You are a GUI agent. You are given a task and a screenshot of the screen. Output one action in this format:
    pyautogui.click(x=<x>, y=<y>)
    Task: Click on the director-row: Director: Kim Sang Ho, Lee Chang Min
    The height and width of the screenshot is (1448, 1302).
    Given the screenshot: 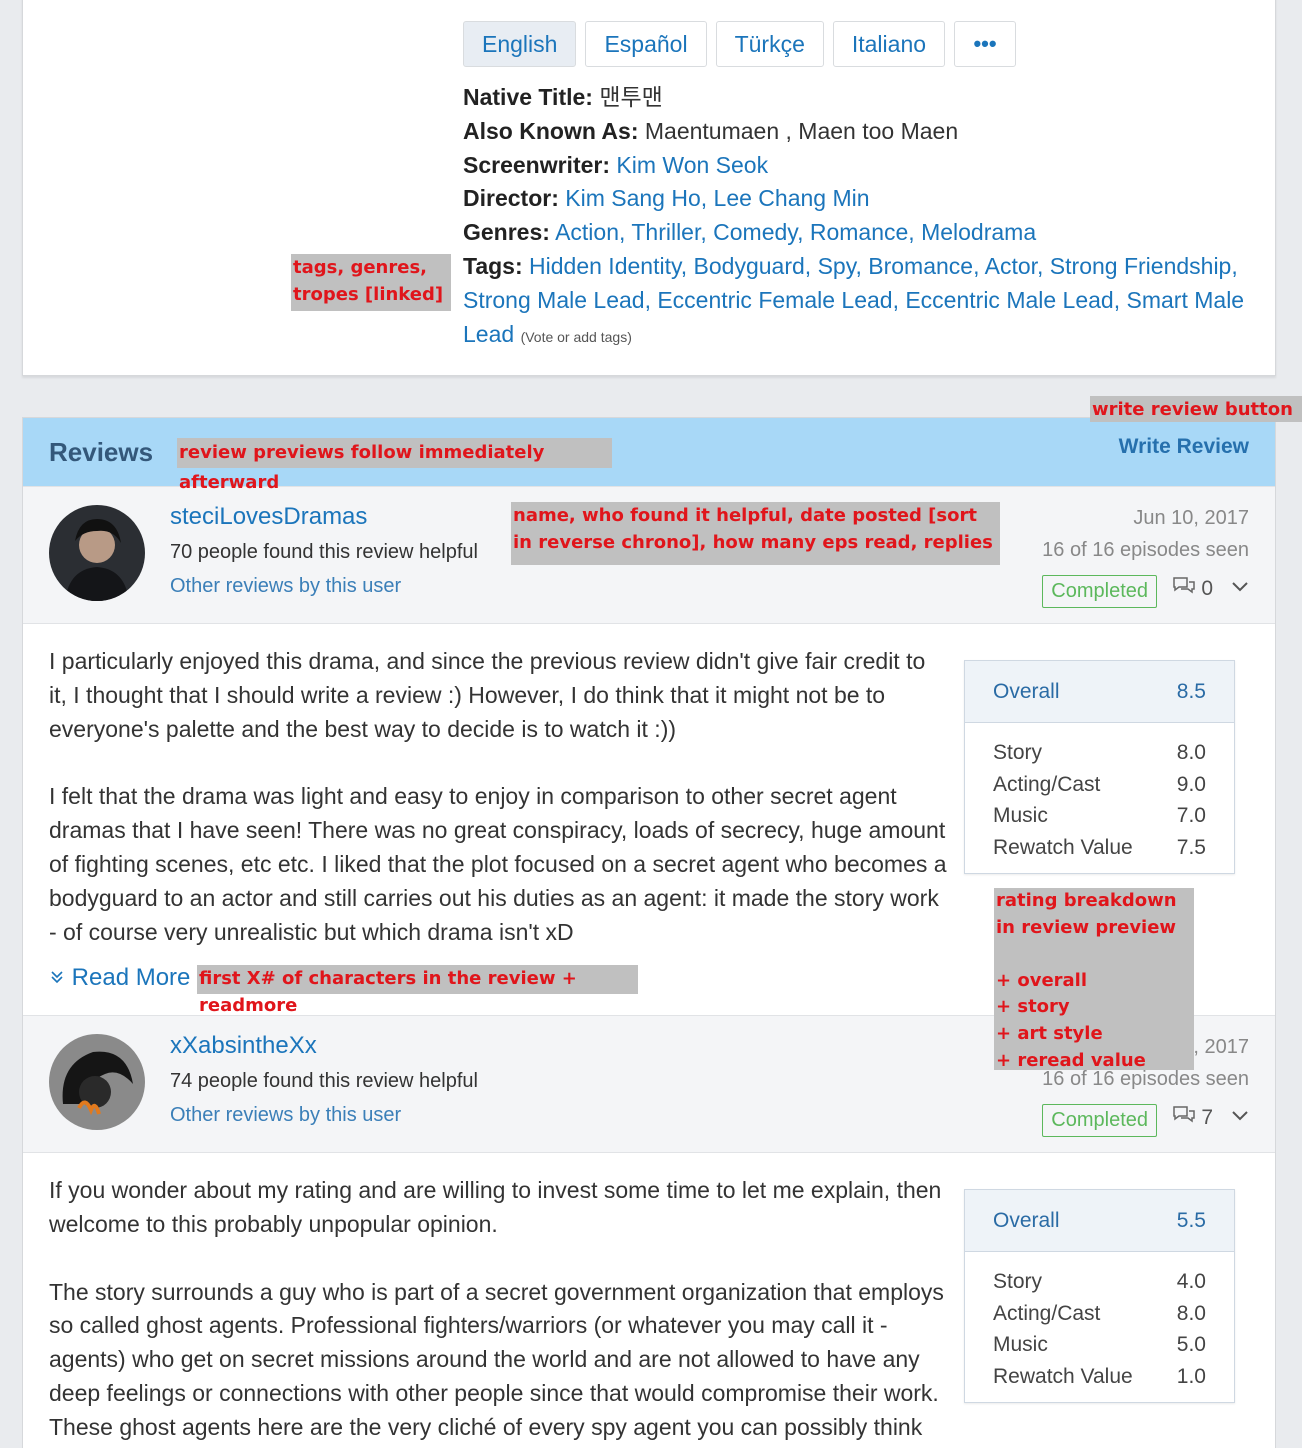 What is the action you would take?
    pyautogui.click(x=858, y=199)
    